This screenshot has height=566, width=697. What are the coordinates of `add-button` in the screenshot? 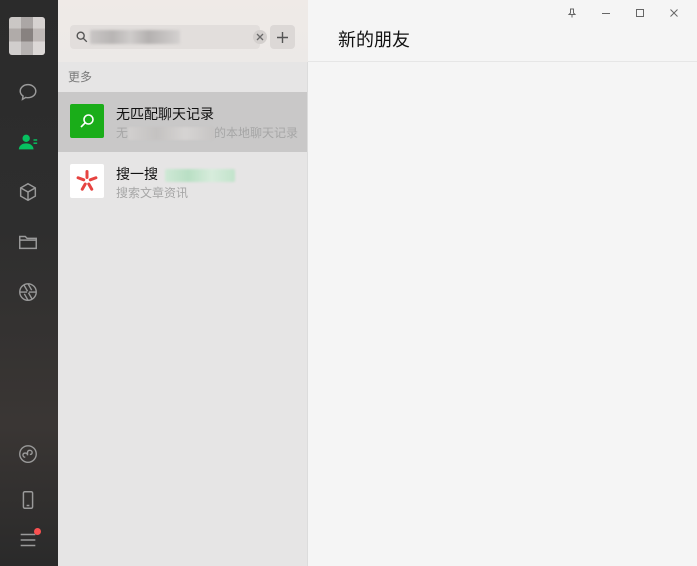 It's located at (282, 37).